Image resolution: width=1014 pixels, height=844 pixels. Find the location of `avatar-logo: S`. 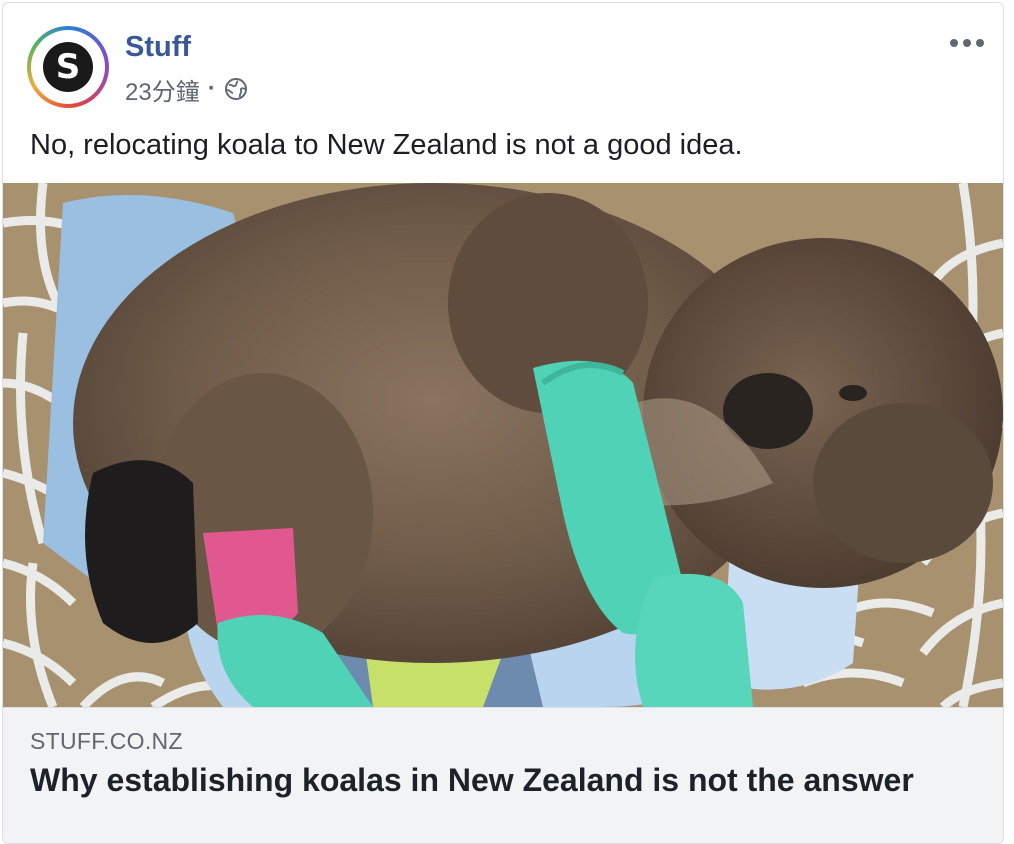

avatar-logo: S is located at coordinates (68, 67).